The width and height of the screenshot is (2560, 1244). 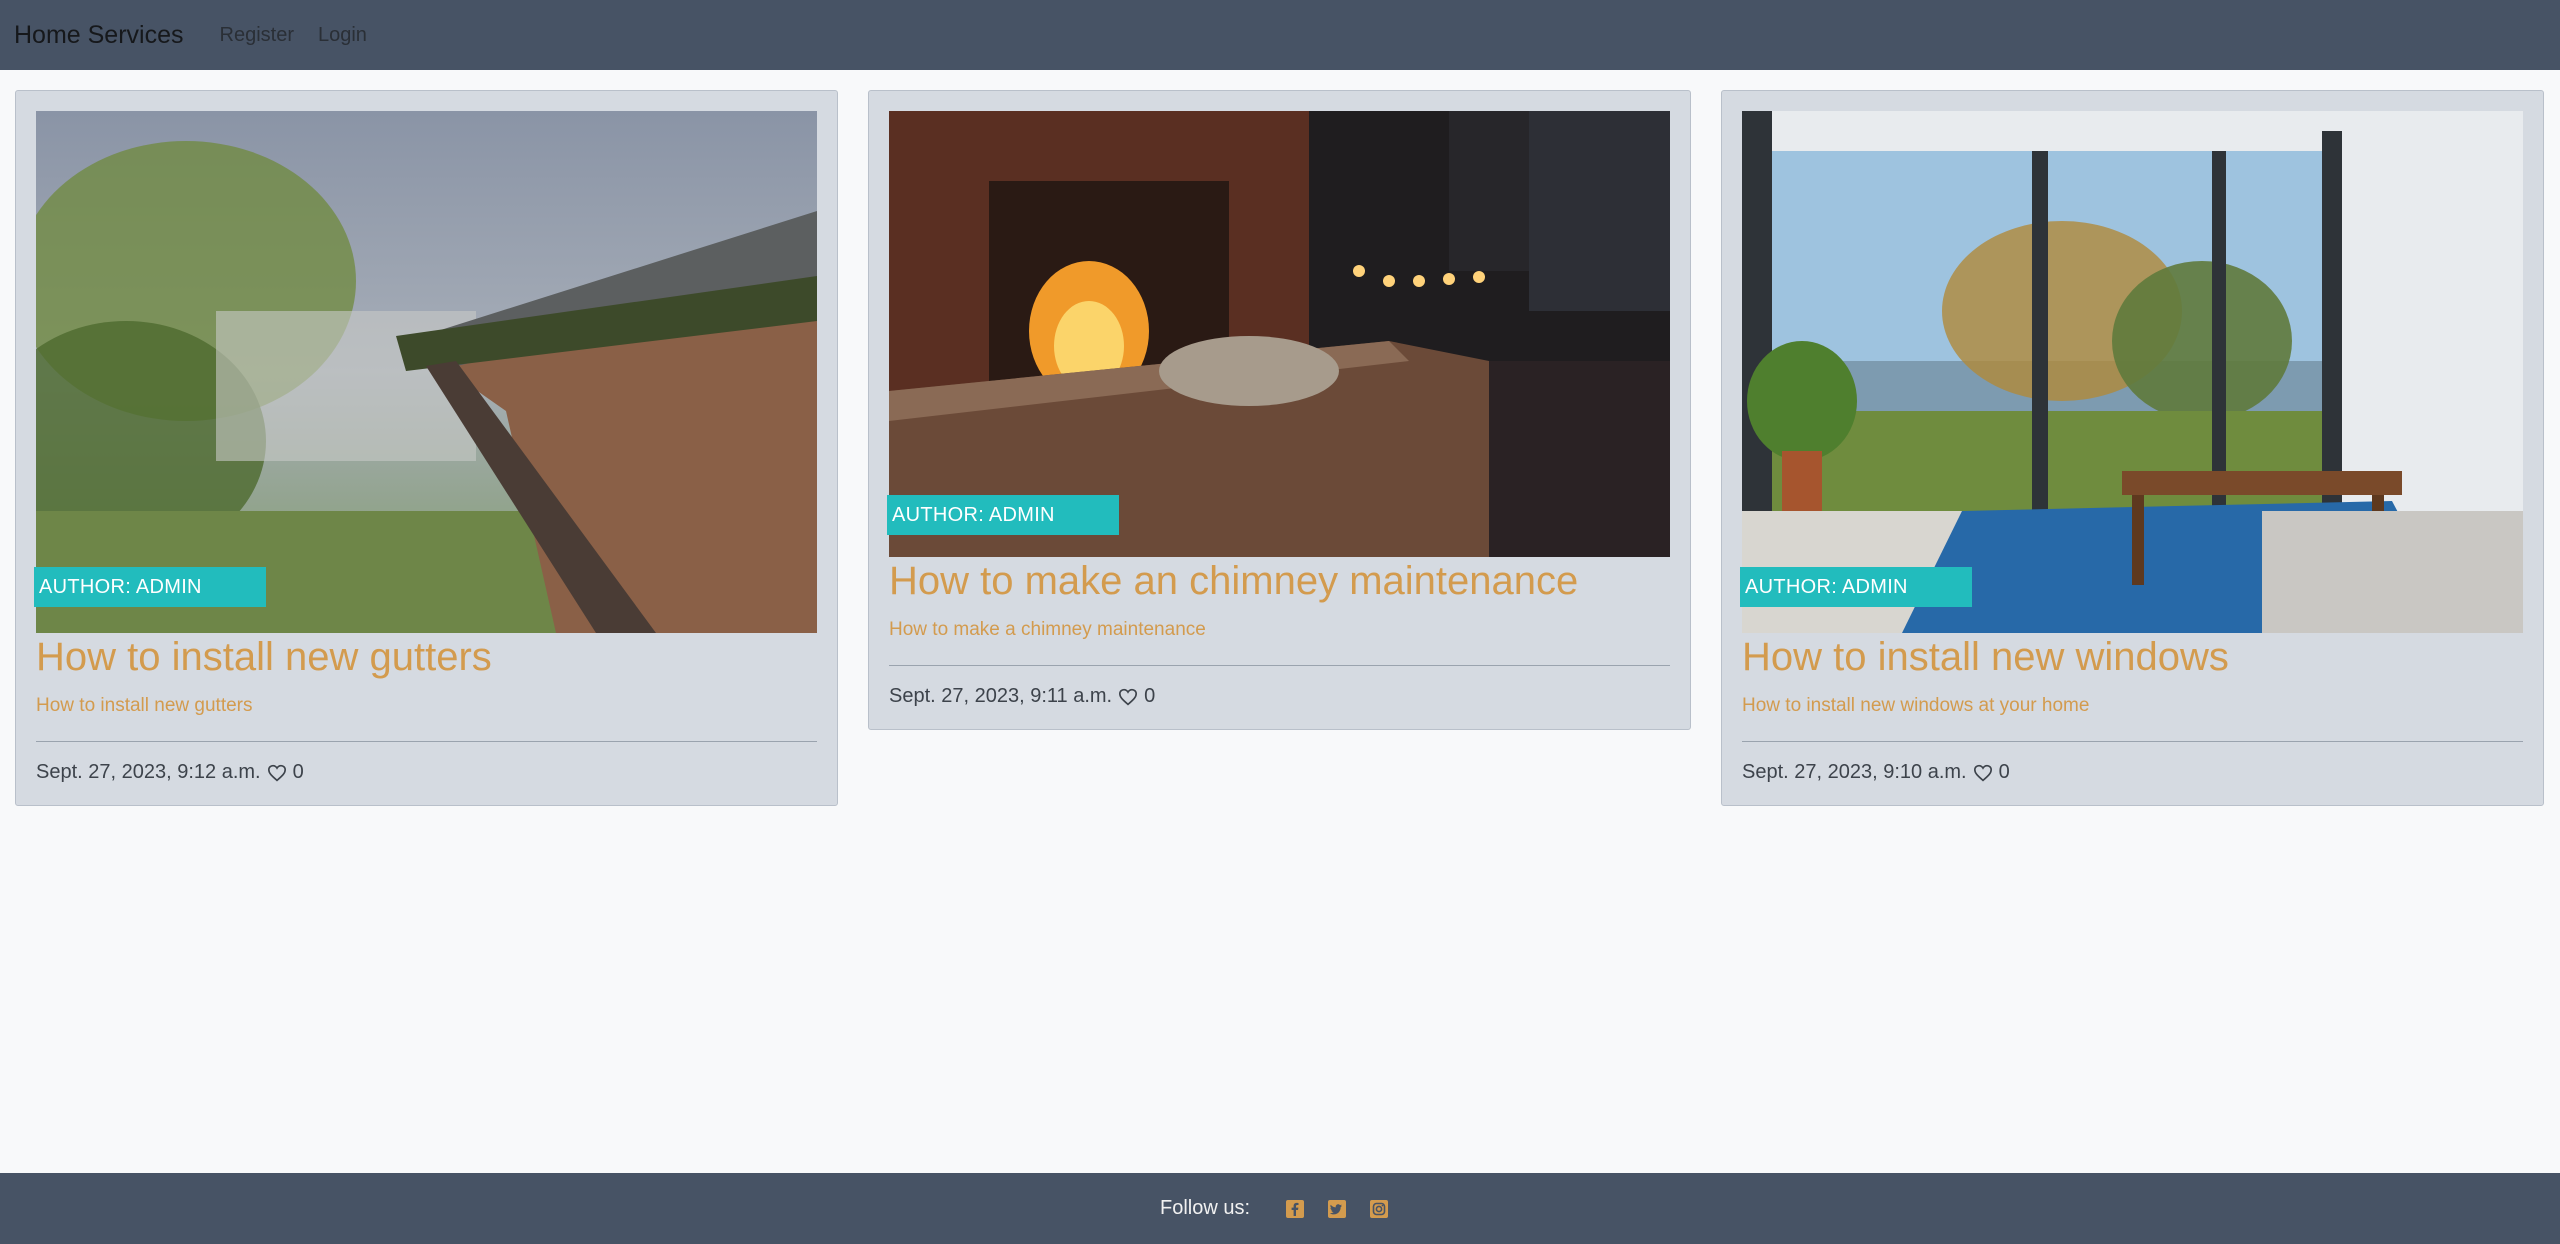 What do you see at coordinates (1916, 705) in the screenshot?
I see `post-description: How to install new windows at your home` at bounding box center [1916, 705].